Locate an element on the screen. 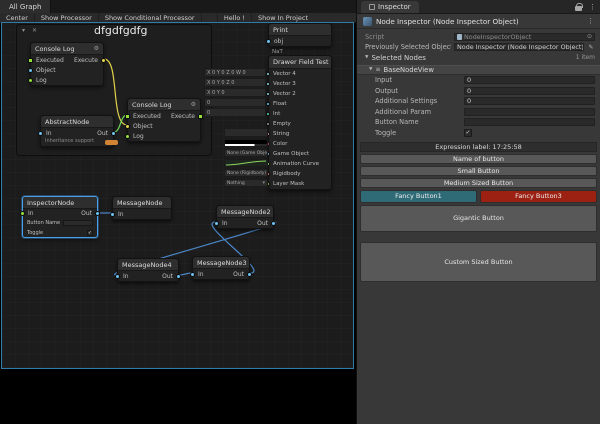 The width and height of the screenshot is (600, 424). int-field: 0 is located at coordinates (235, 112).